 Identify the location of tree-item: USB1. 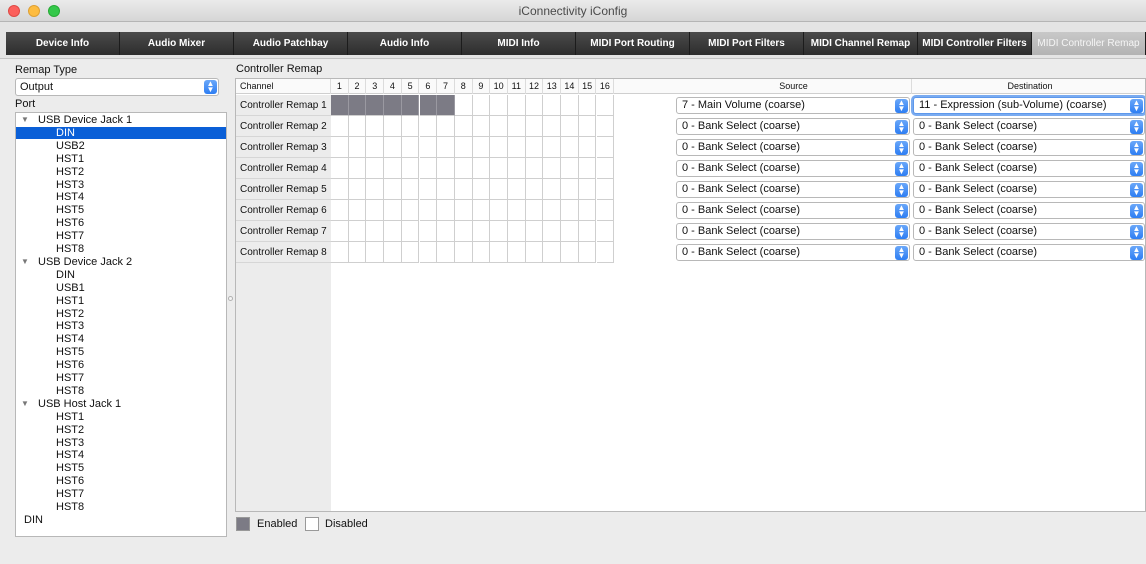
(121, 288).